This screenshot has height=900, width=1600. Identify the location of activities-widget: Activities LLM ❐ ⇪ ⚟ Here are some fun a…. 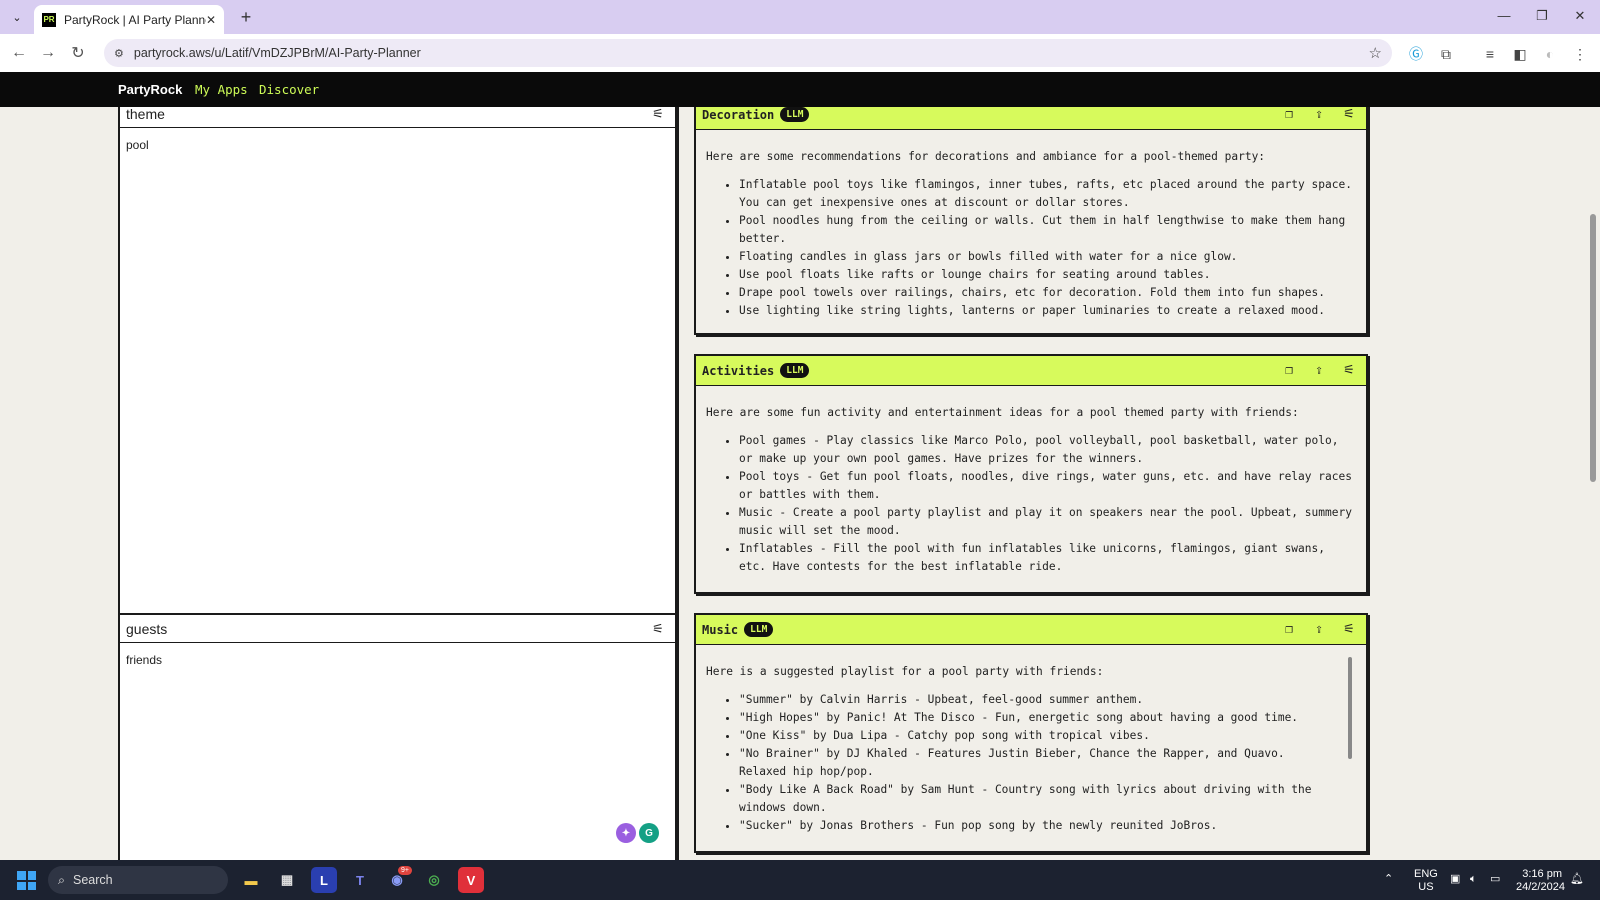
(1031, 474).